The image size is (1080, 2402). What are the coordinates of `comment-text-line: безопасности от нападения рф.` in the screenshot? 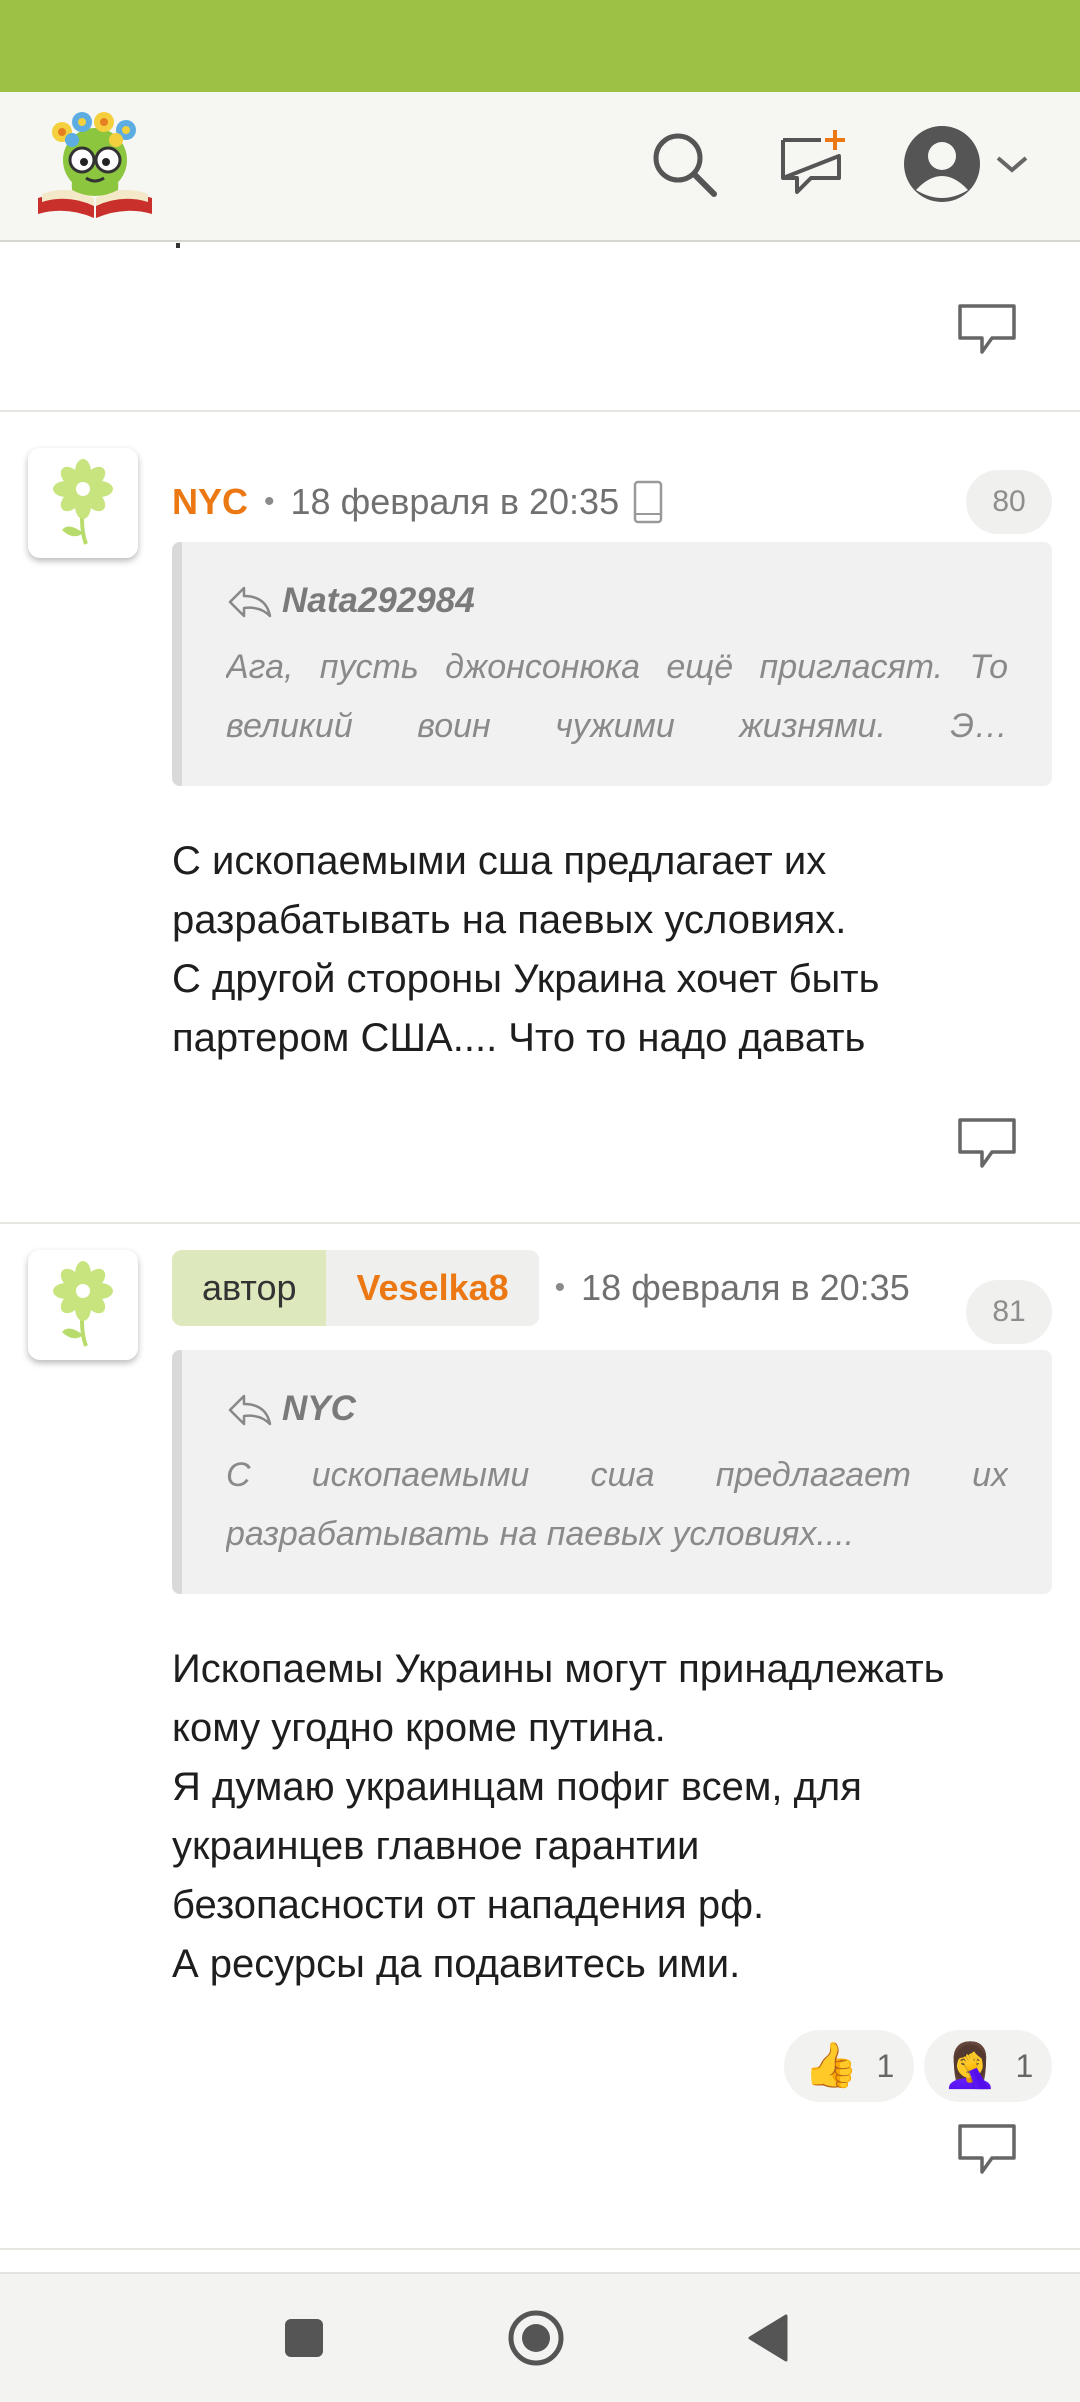 It's located at (468, 1905).